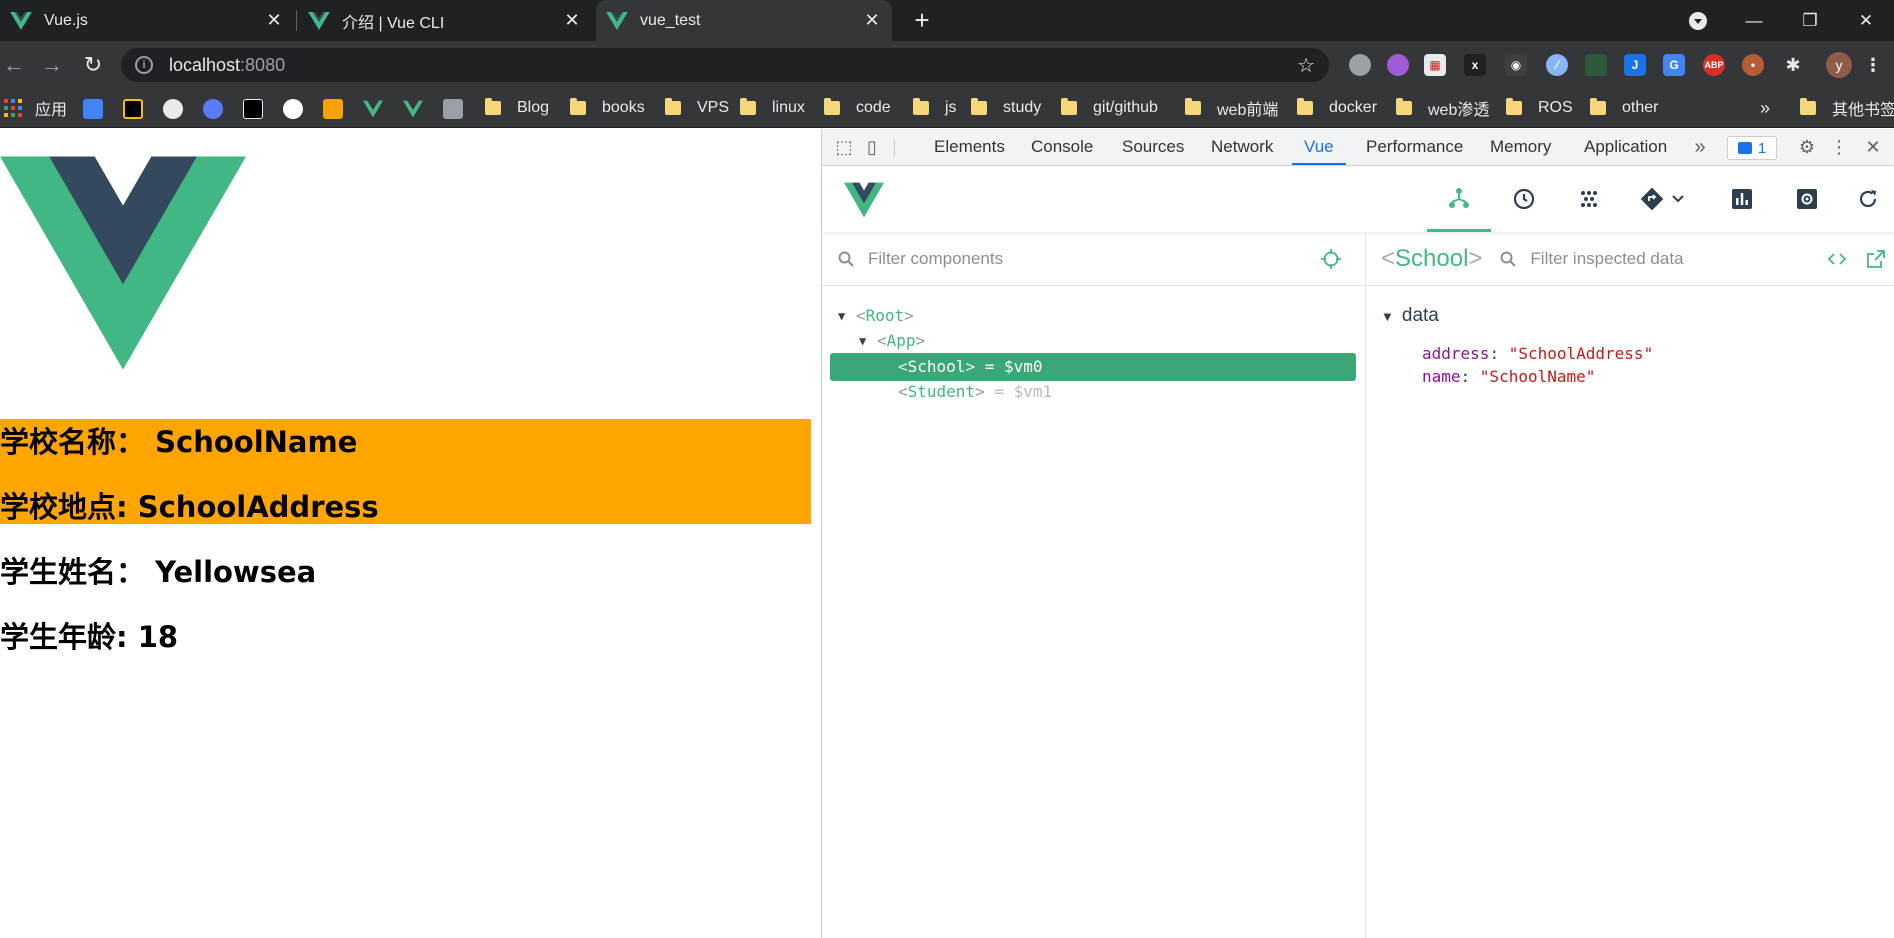 The width and height of the screenshot is (1894, 938). What do you see at coordinates (293, 109) in the screenshot?
I see `bookmark-6-icon` at bounding box center [293, 109].